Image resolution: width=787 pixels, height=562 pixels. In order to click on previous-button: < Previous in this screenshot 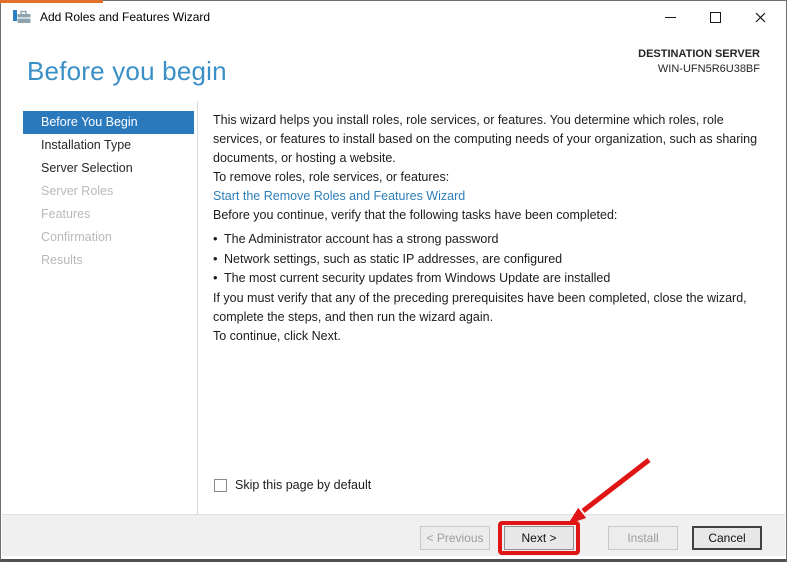, I will do `click(455, 538)`.